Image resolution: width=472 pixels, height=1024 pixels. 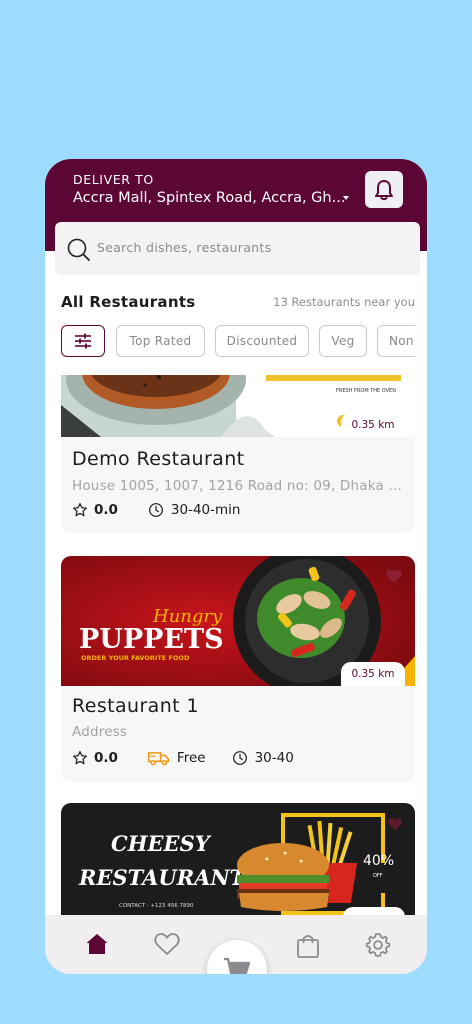 What do you see at coordinates (378, 945) in the screenshot?
I see `settings-icon` at bounding box center [378, 945].